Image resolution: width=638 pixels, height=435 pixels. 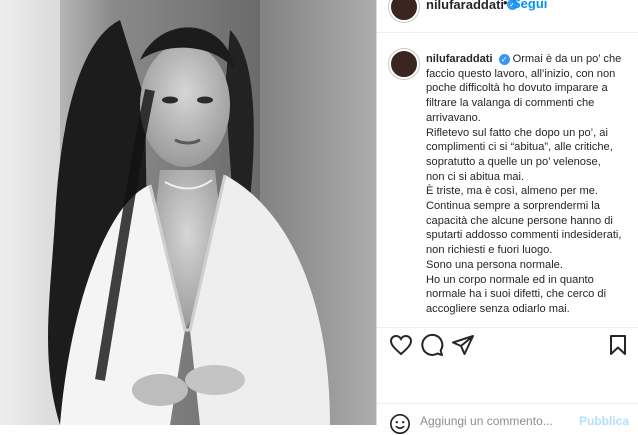 I want to click on username-text: nilufaraddati, so click(x=465, y=6).